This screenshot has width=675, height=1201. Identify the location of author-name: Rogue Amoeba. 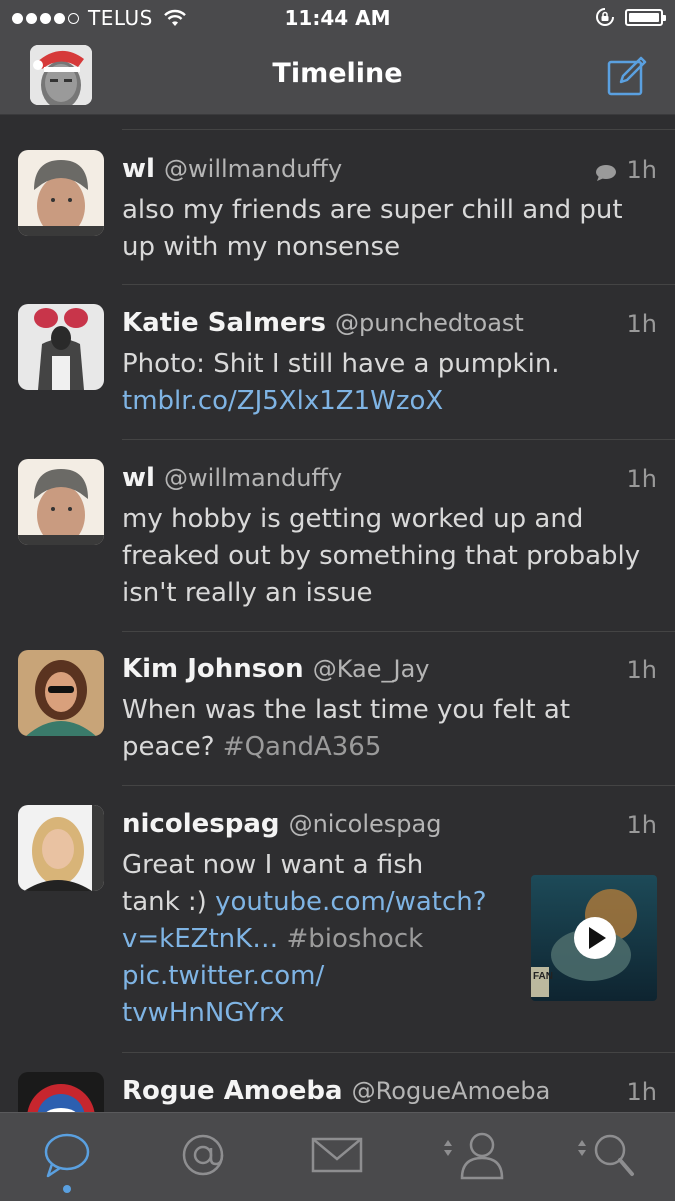
(232, 1091).